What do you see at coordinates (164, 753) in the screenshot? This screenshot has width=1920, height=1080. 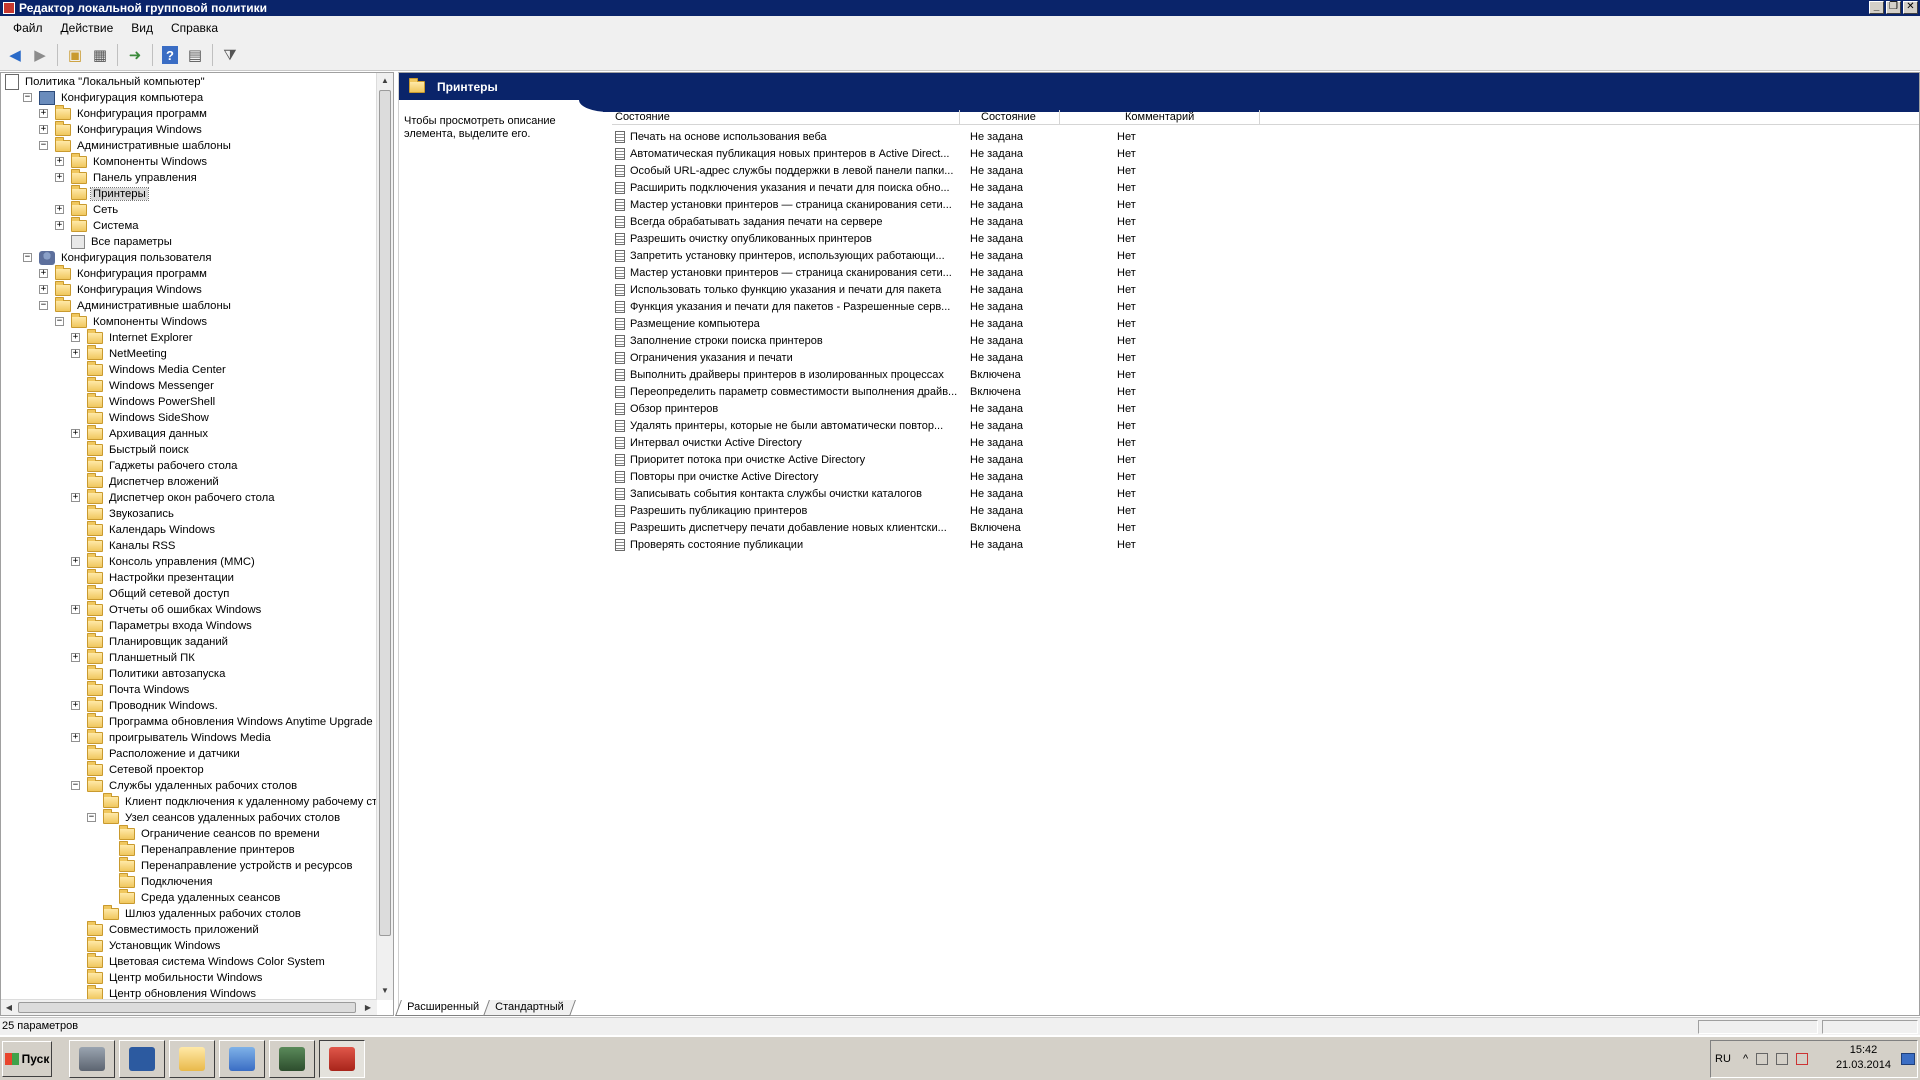 I see `tree-item: Расположение и датчики` at bounding box center [164, 753].